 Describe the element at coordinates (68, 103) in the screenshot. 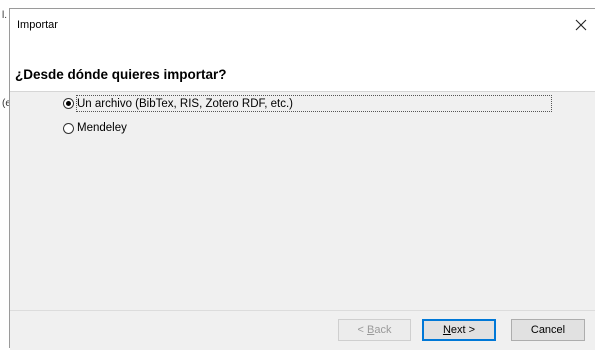

I see `radio-file` at that location.